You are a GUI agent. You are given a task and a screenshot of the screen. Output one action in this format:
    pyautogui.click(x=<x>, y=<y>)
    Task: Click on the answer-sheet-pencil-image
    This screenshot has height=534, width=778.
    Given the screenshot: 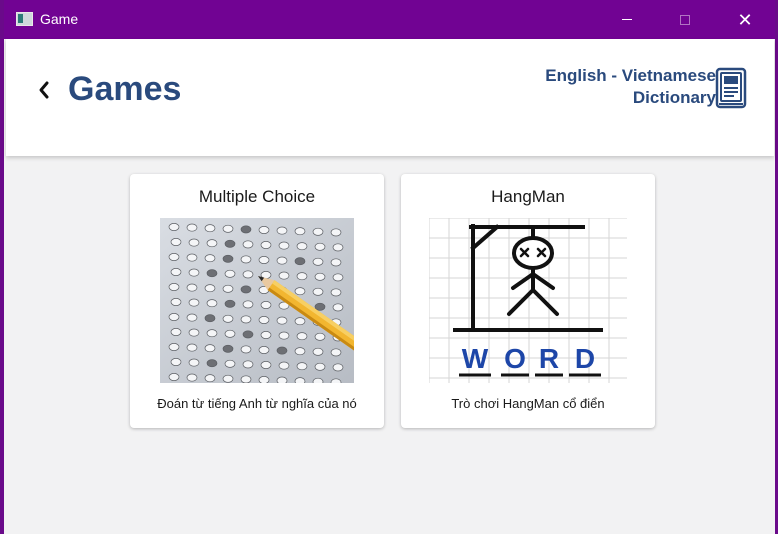 What is the action you would take?
    pyautogui.click(x=257, y=300)
    